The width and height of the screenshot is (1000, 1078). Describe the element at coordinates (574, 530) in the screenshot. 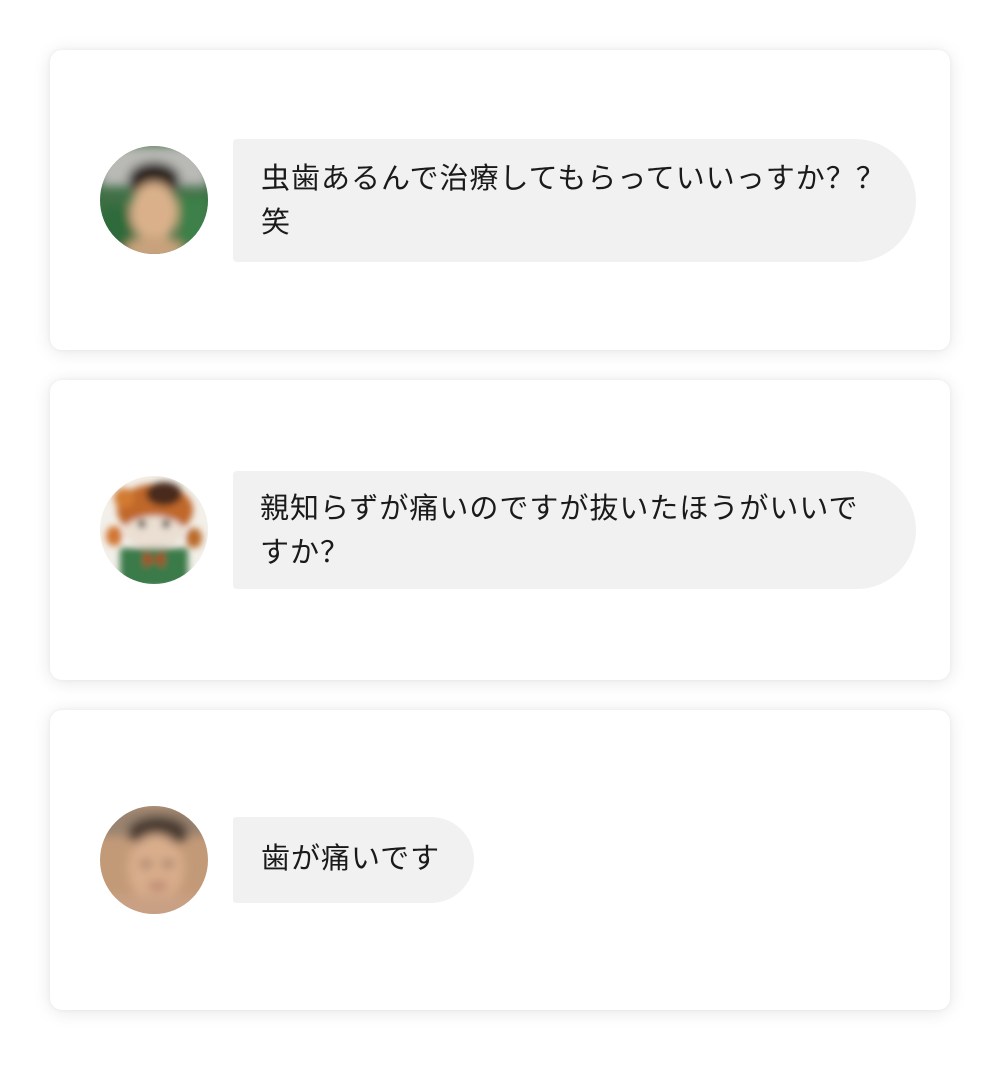

I see `message-bubble: 親知らずが痛いのですが抜いたほうがいいですか？` at that location.